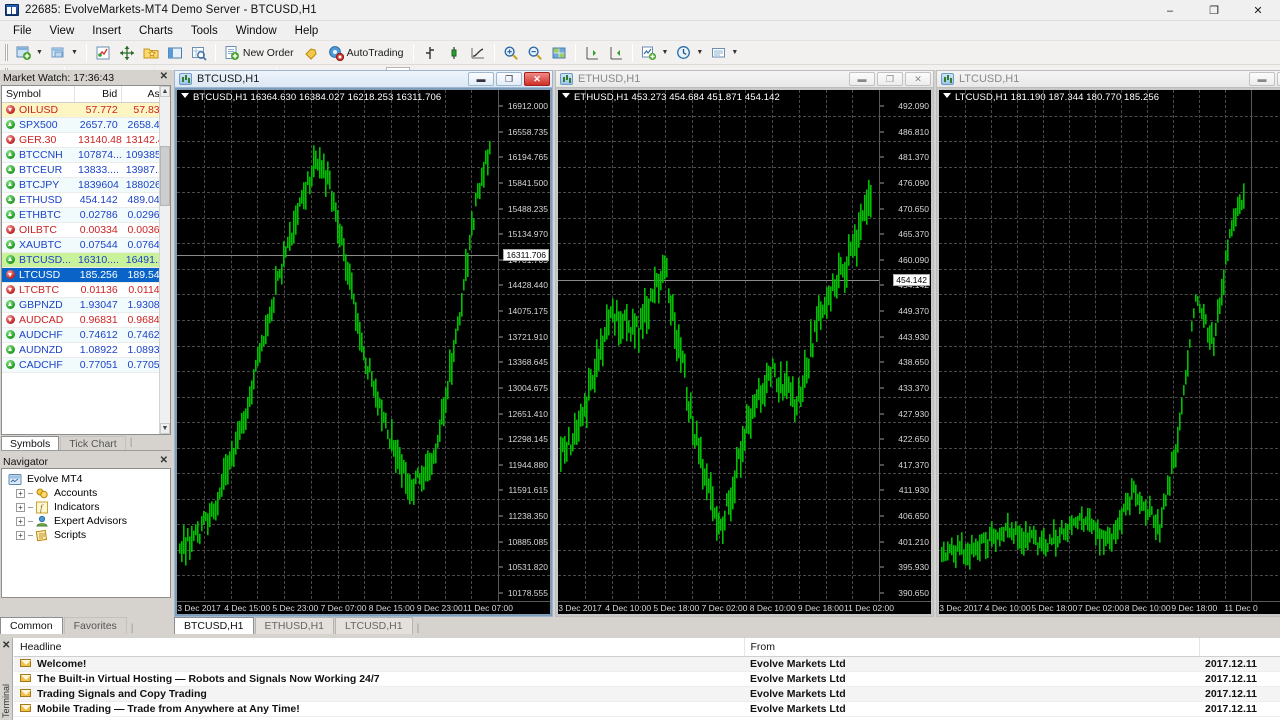 Image resolution: width=1280 pixels, height=720 pixels. What do you see at coordinates (86, 215) in the screenshot?
I see `market-watch-row: ETHBTC 0.02786 0.02968` at bounding box center [86, 215].